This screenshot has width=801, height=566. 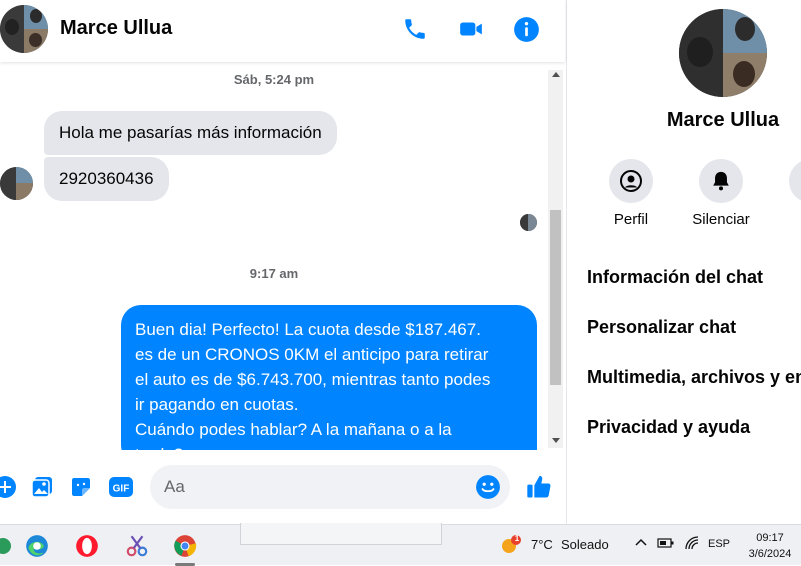 I want to click on contact-avatar, so click(x=723, y=53).